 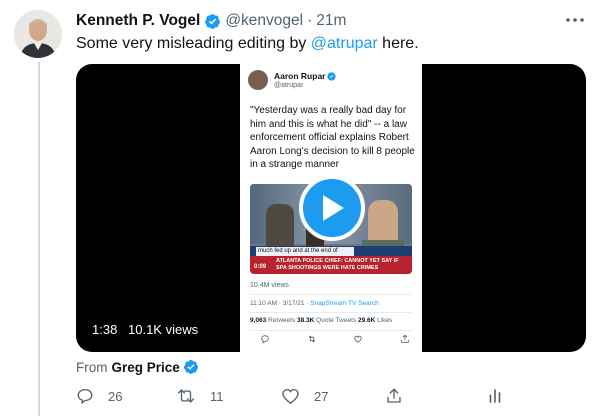 I want to click on embedded-retweet-icon, so click(x=311, y=339).